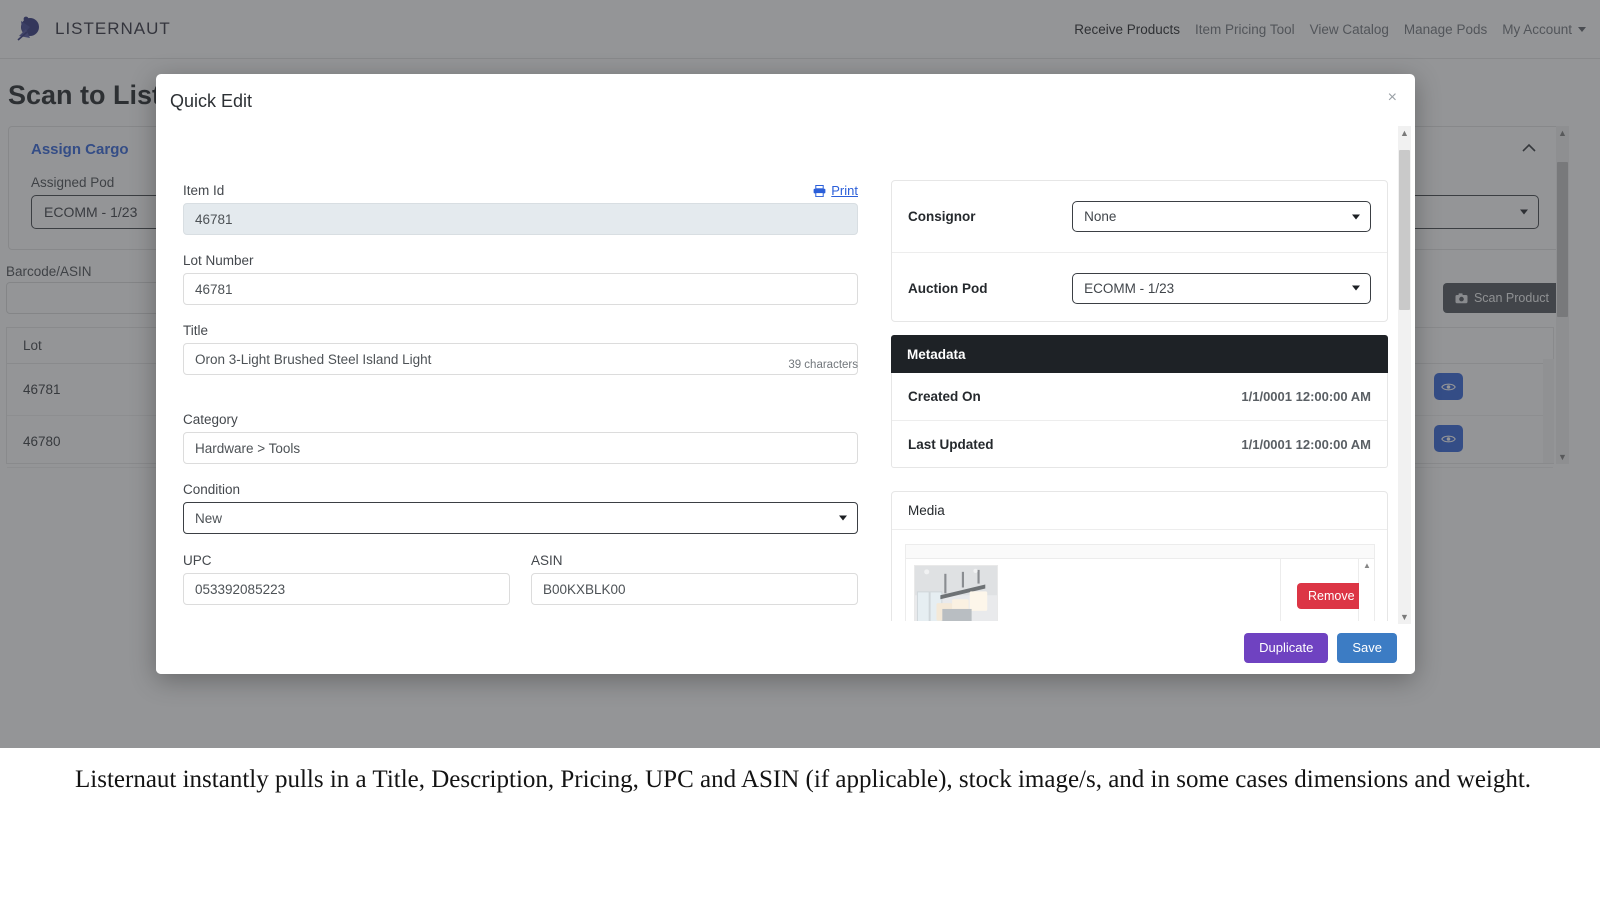  I want to click on condition-value: New, so click(209, 518).